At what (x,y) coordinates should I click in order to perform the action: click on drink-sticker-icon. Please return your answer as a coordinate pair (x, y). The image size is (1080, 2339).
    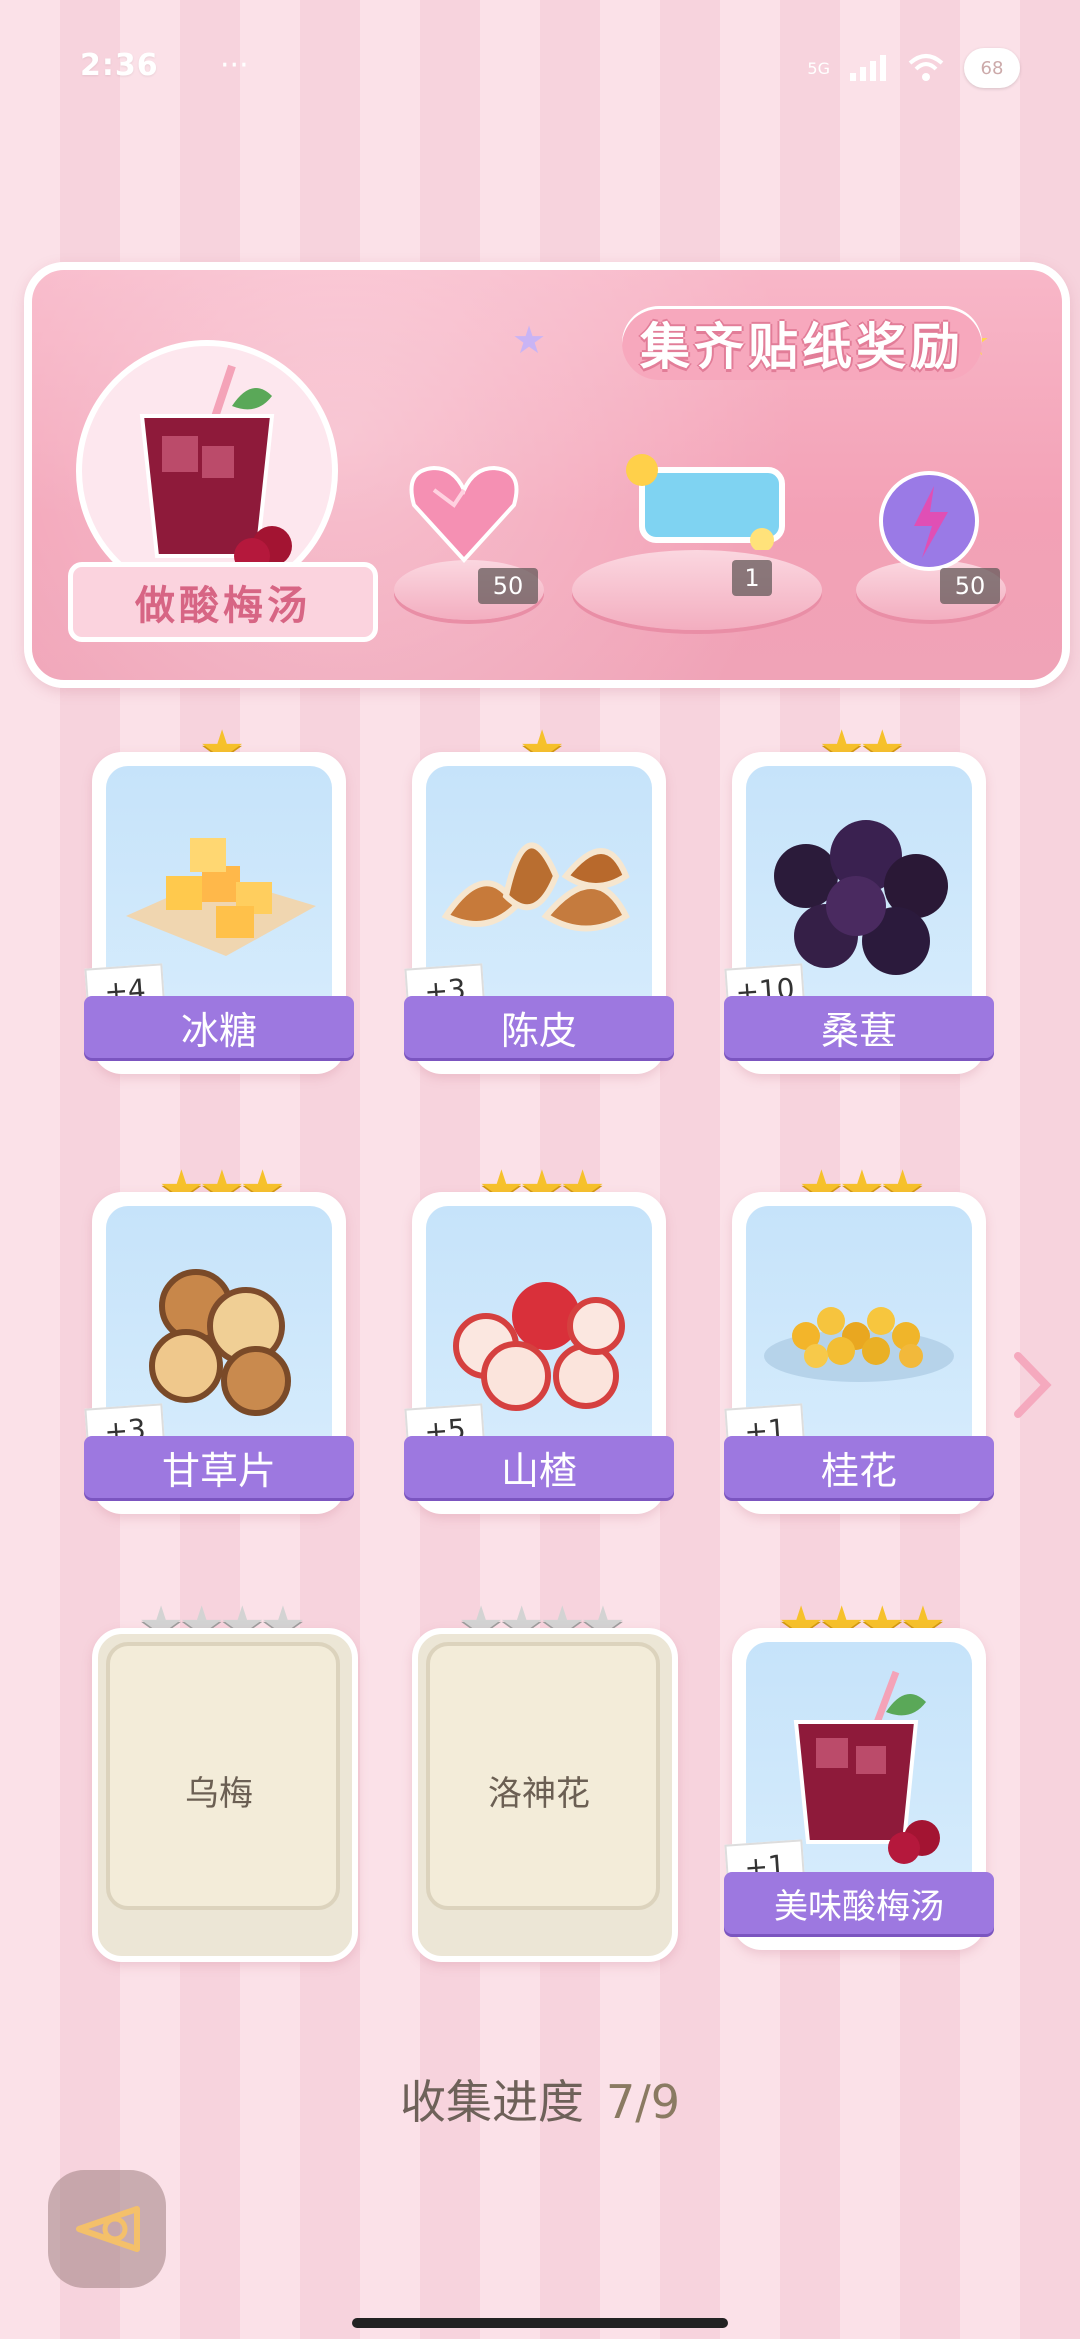
    Looking at the image, I should click on (705, 502).